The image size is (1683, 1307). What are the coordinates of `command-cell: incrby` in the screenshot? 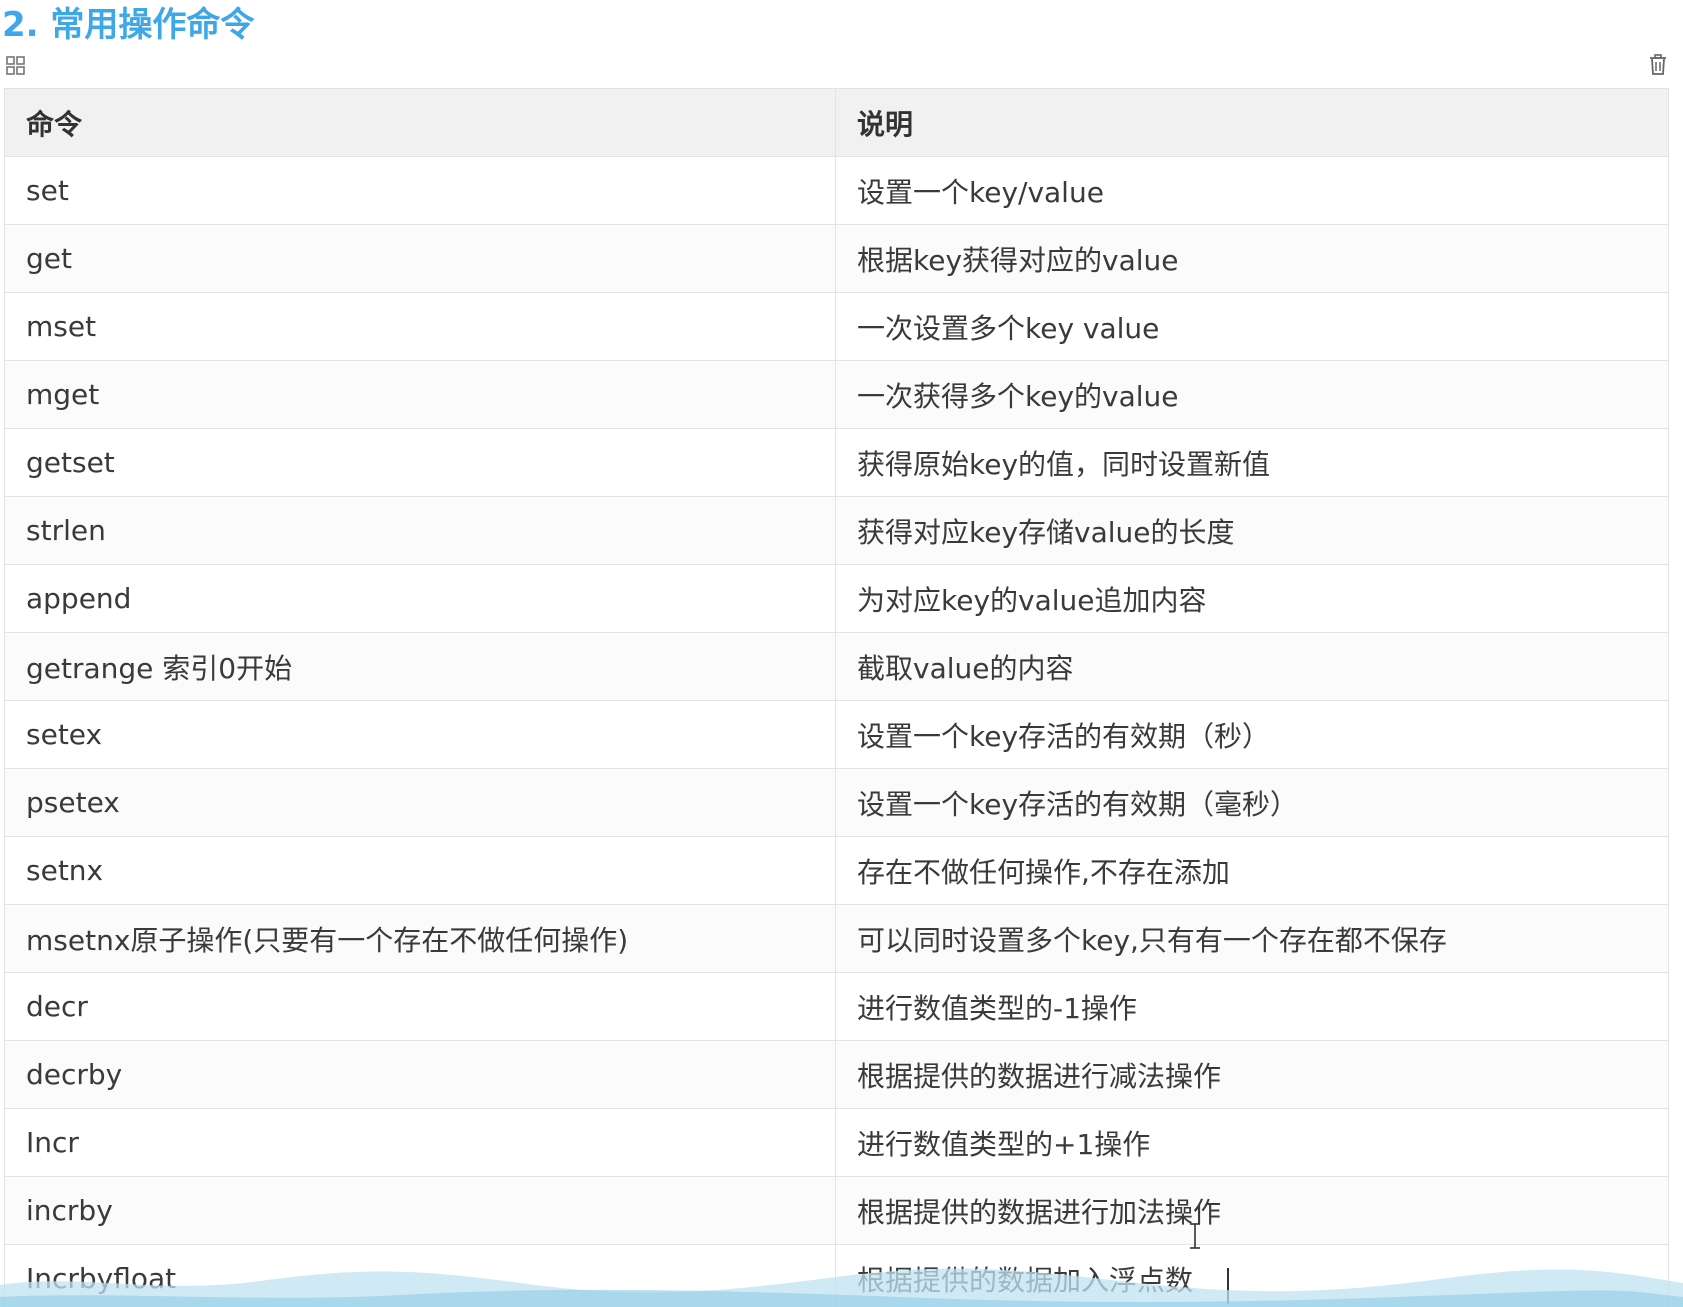 It's located at (420, 1210).